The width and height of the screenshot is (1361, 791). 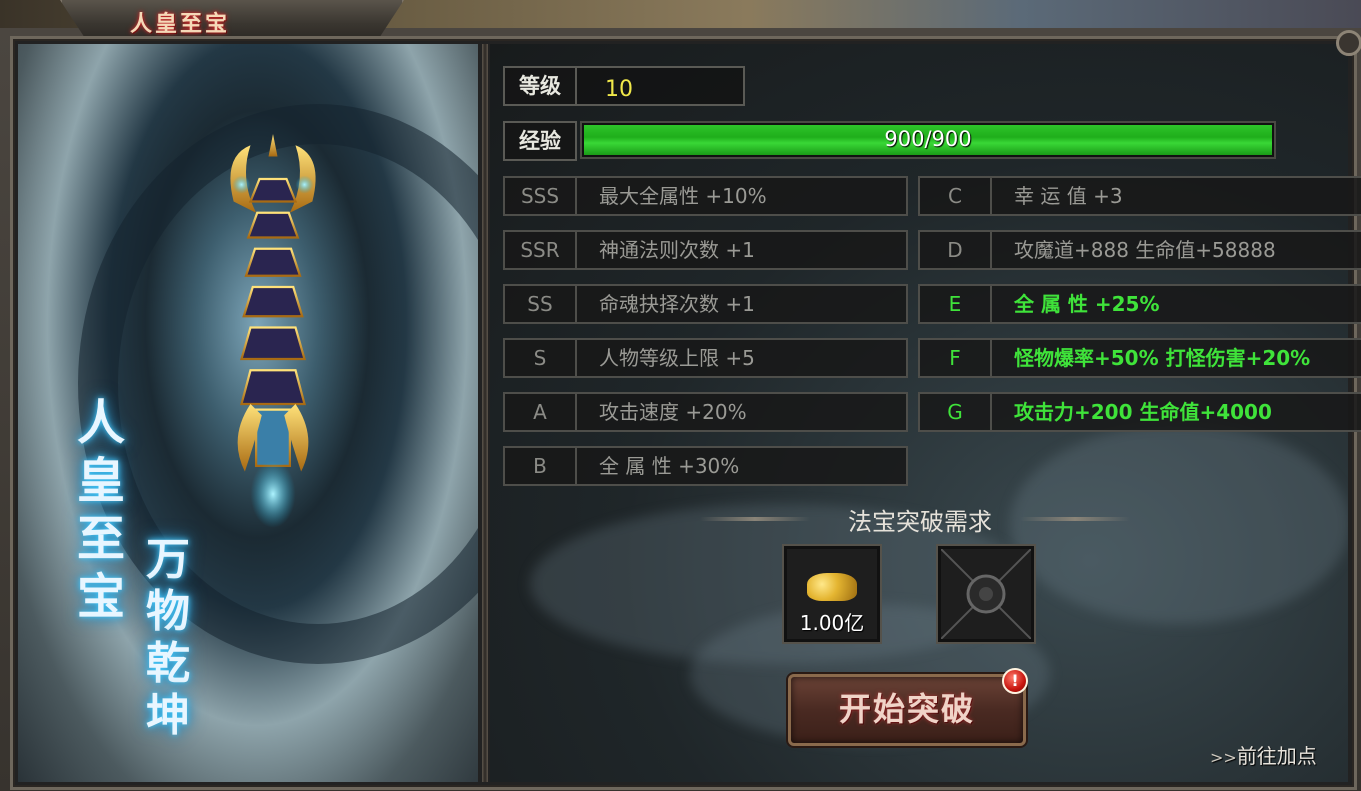 What do you see at coordinates (540, 412) in the screenshot?
I see `tier-grade: A` at bounding box center [540, 412].